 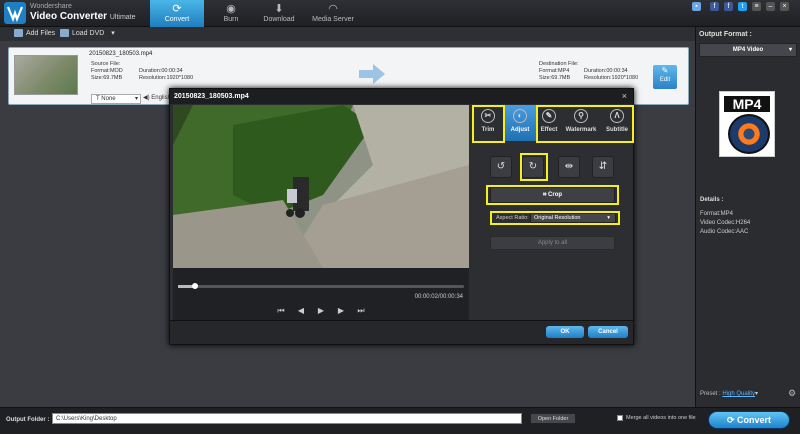 What do you see at coordinates (710, 394) in the screenshot?
I see `preset-label: Preset :` at bounding box center [710, 394].